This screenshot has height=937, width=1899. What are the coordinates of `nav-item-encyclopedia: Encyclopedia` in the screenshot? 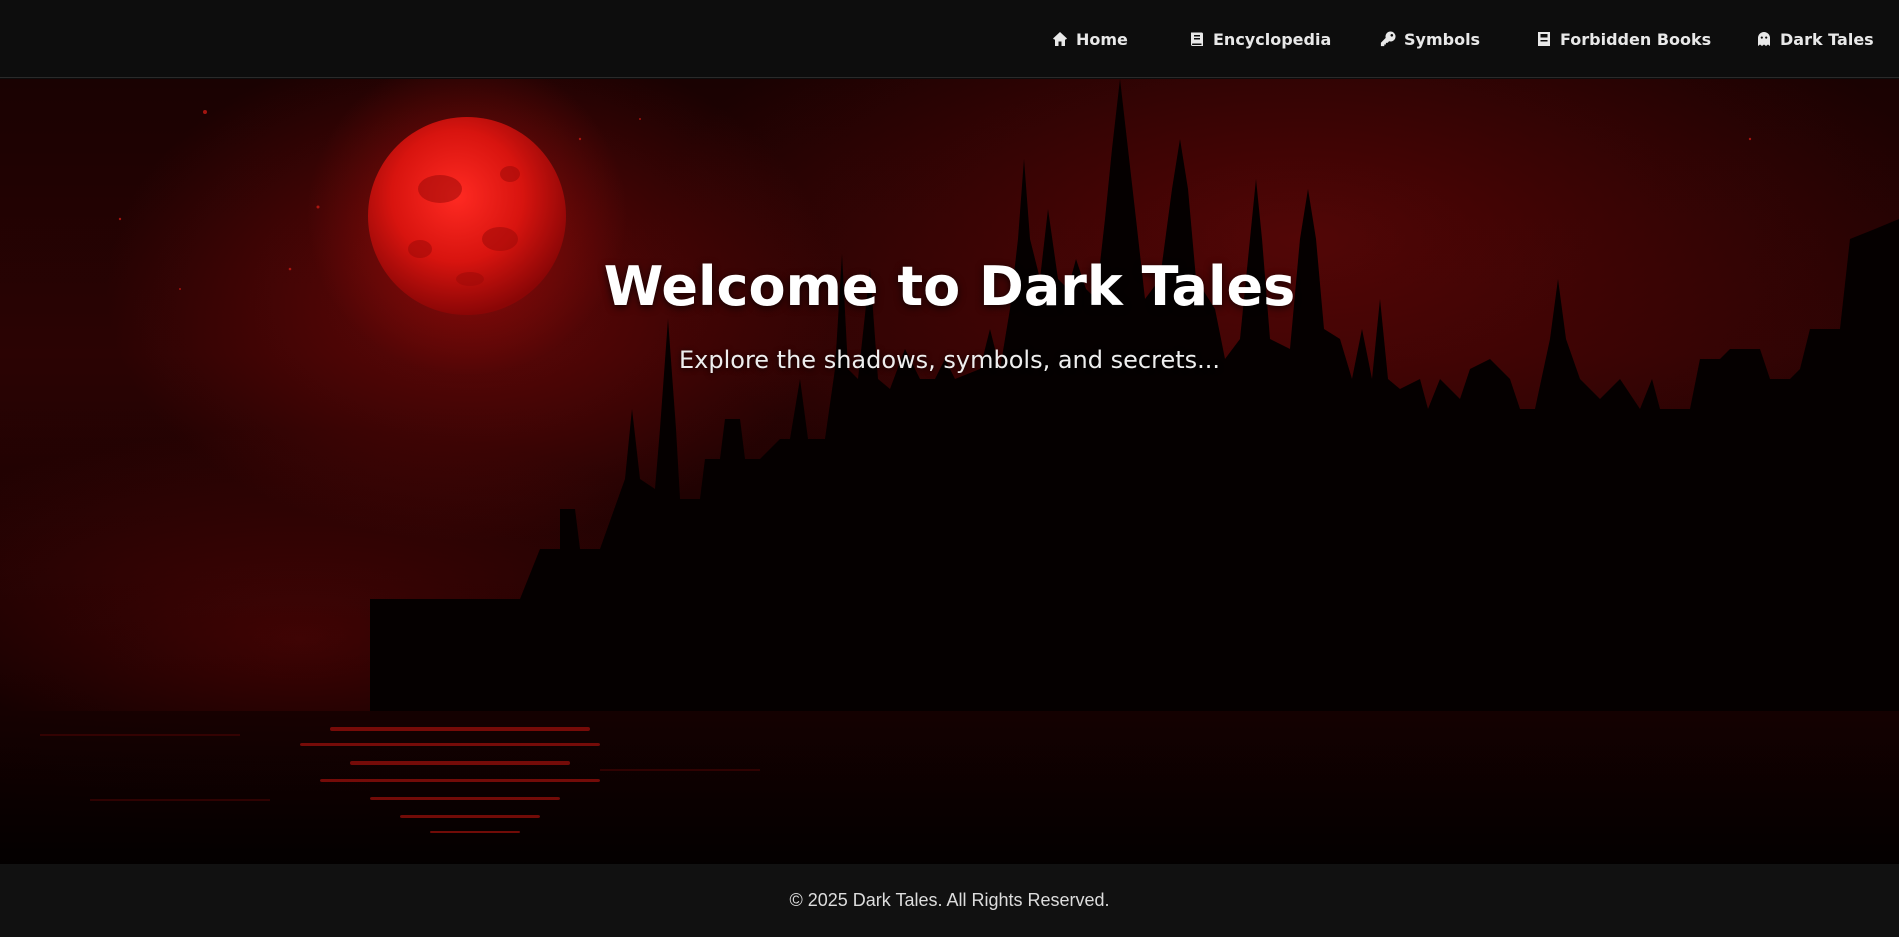 It's located at (1260, 39).